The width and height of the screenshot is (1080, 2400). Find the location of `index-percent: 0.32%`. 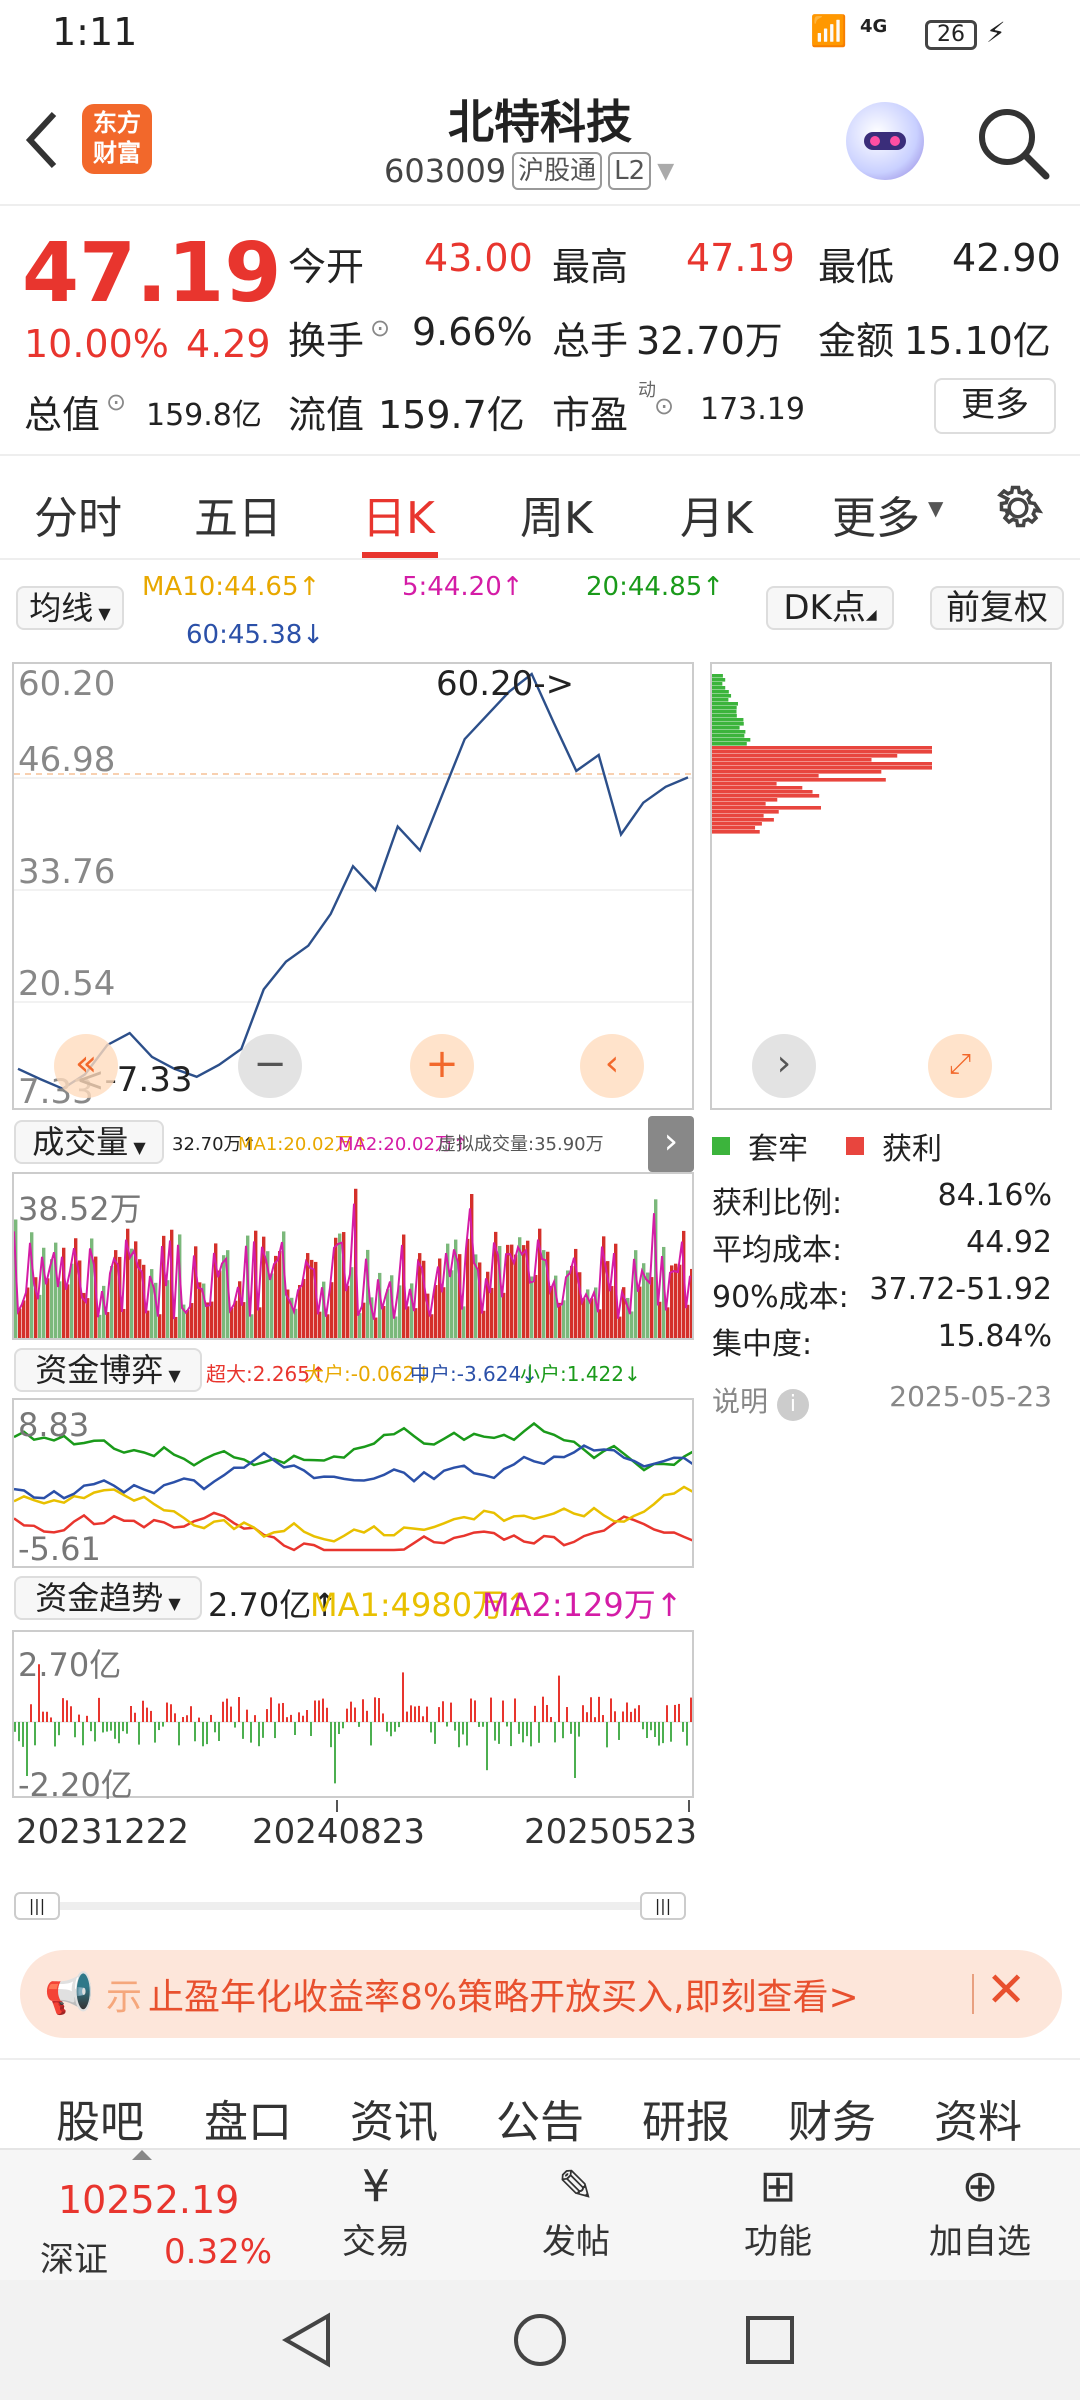

index-percent: 0.32% is located at coordinates (218, 2252).